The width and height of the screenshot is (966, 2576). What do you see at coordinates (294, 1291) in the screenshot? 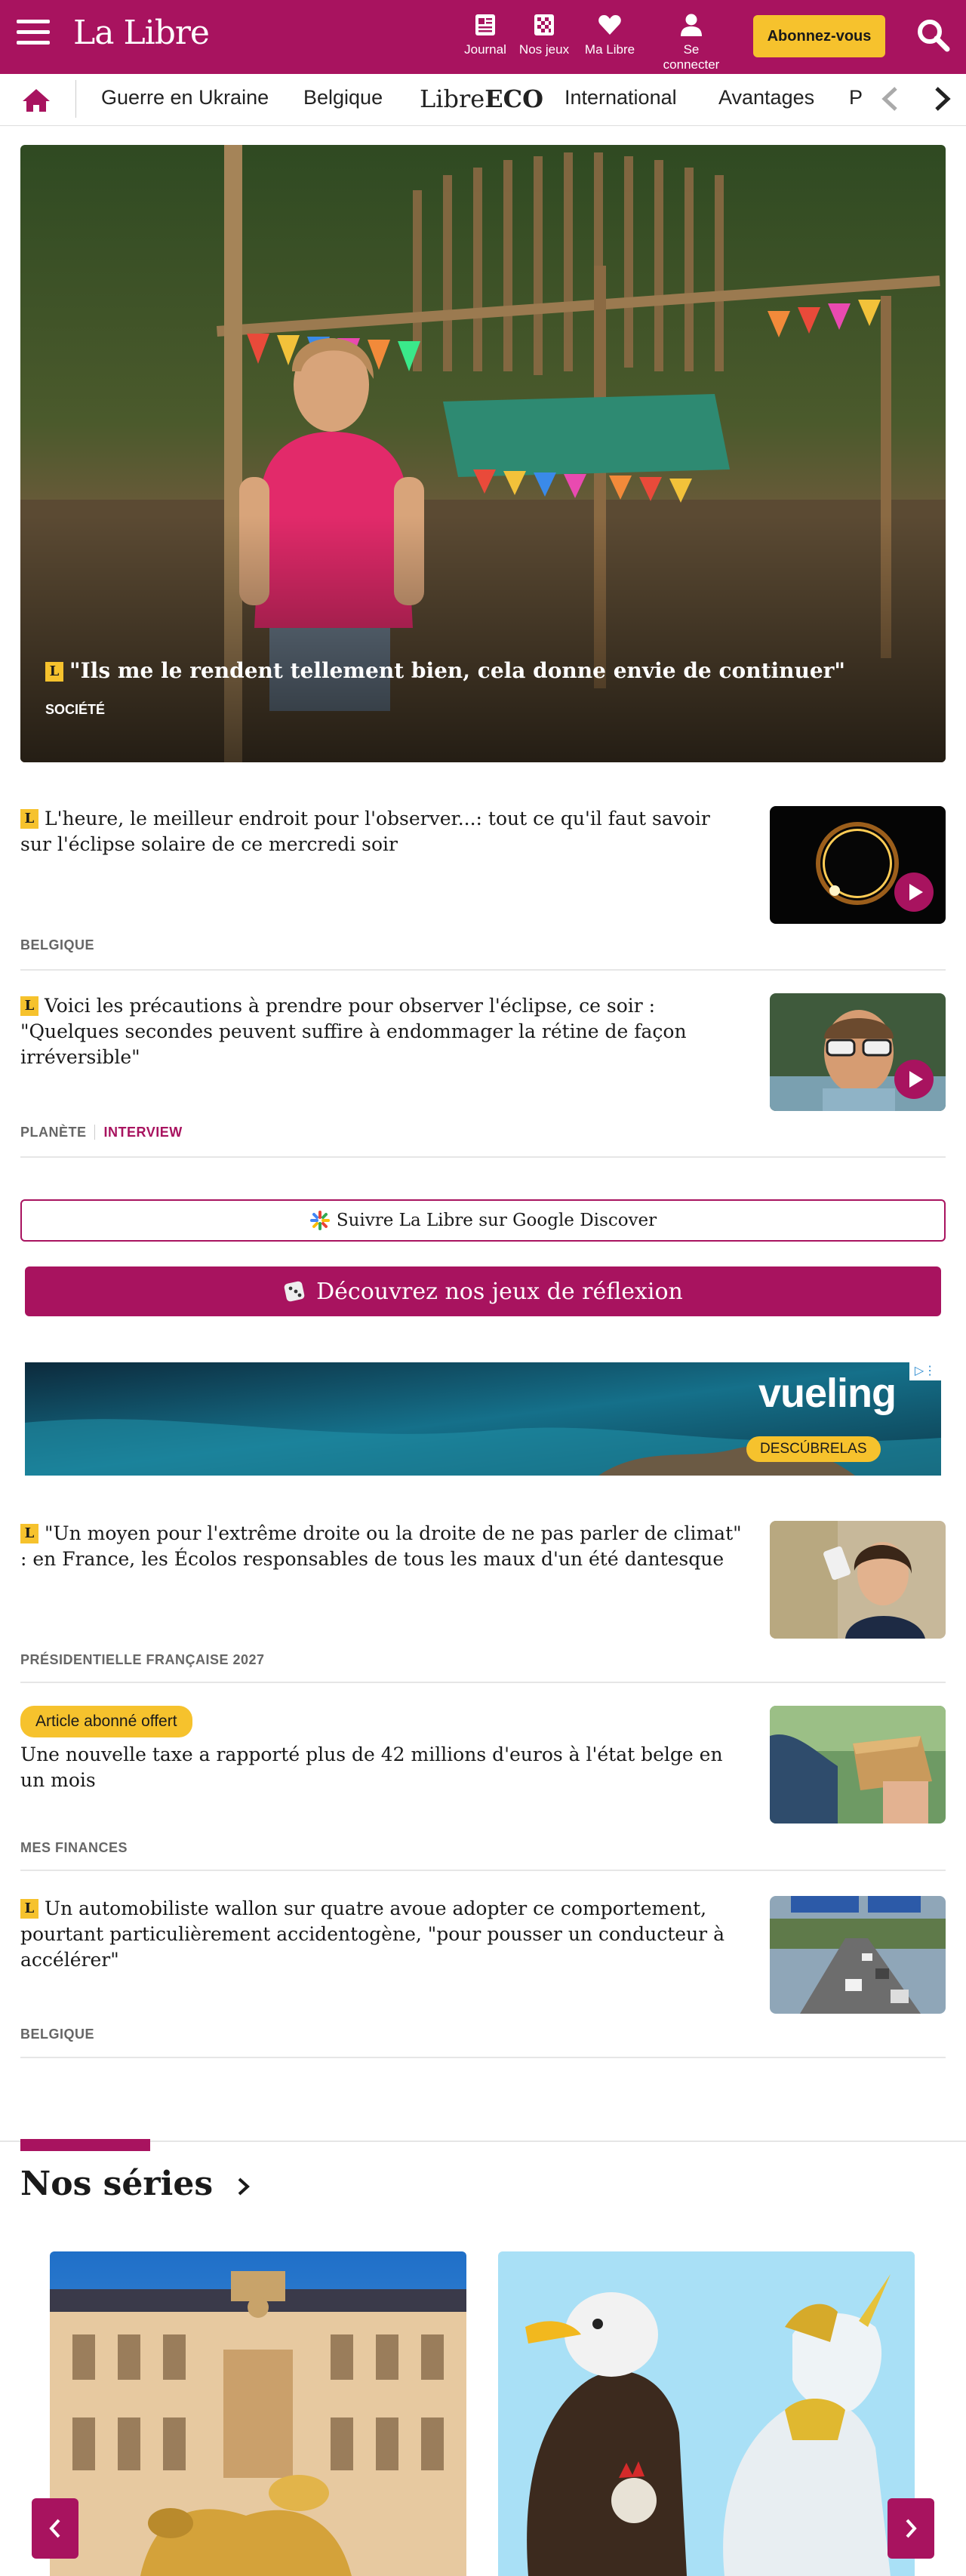
I see `dice-icon` at bounding box center [294, 1291].